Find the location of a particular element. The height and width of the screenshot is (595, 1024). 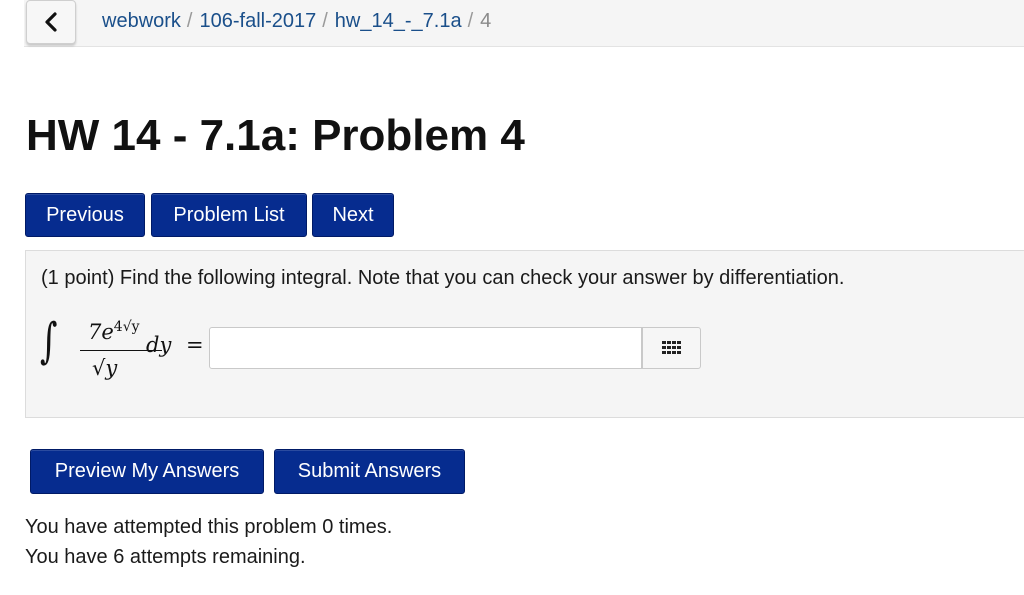

remaining-status: You have 6 attempts remaining. is located at coordinates (165, 557).